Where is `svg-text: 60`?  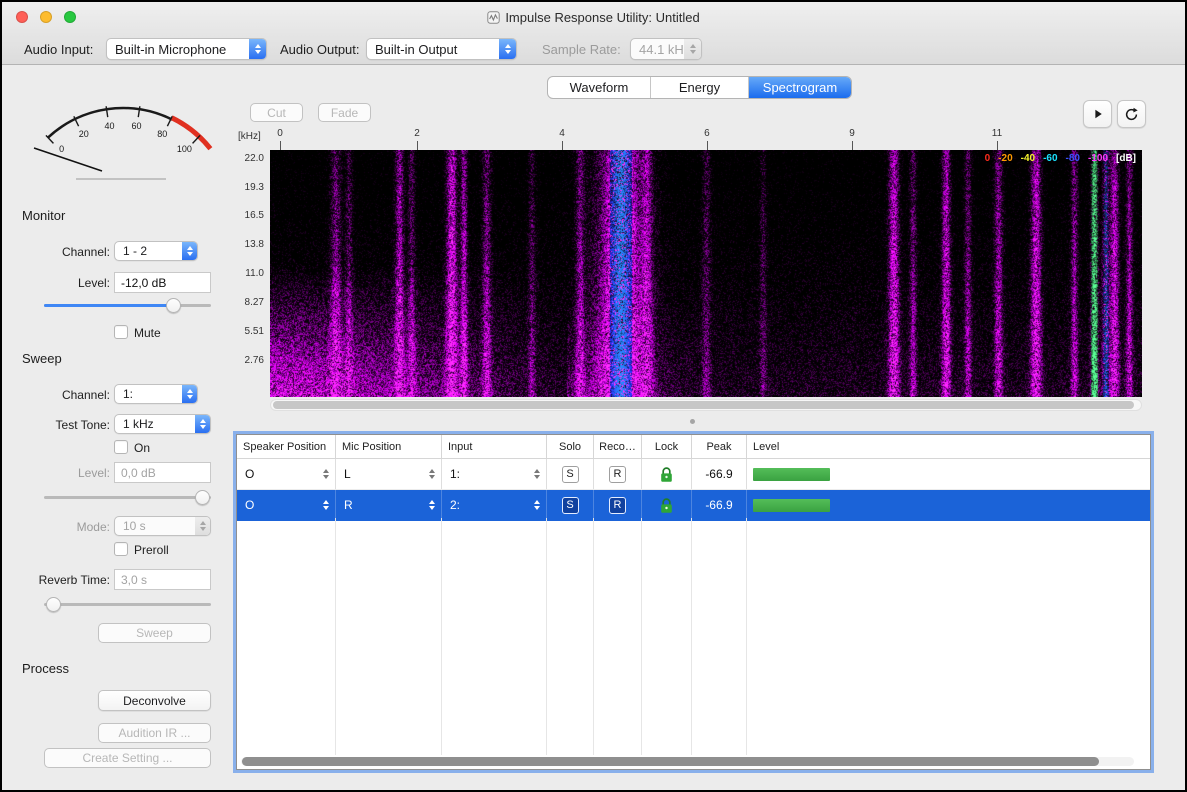 svg-text: 60 is located at coordinates (136, 126).